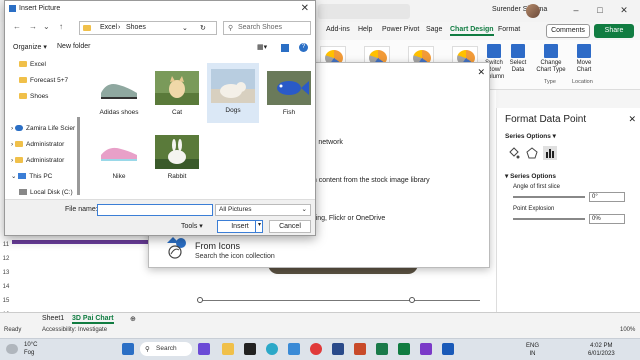  Describe the element at coordinates (155, 210) in the screenshot. I see `file-name-input` at that location.